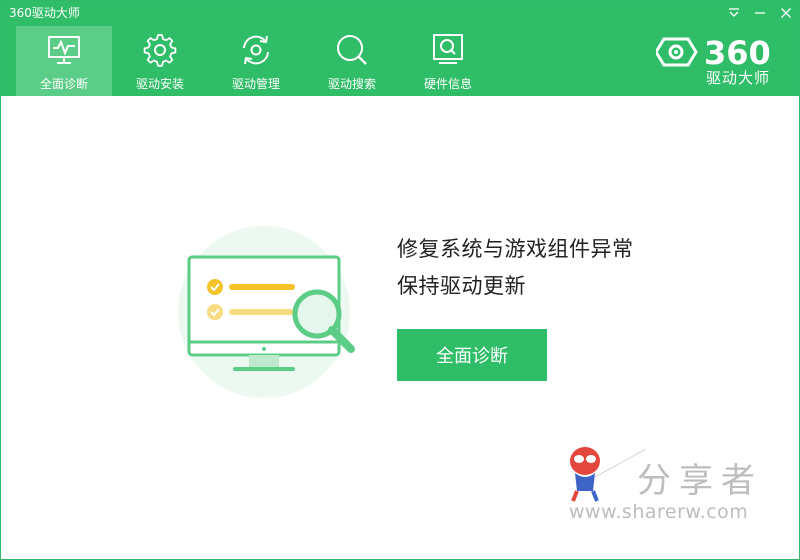 Image resolution: width=800 pixels, height=560 pixels. What do you see at coordinates (461, 286) in the screenshot?
I see `headline-line-2: 保持驱动更新` at bounding box center [461, 286].